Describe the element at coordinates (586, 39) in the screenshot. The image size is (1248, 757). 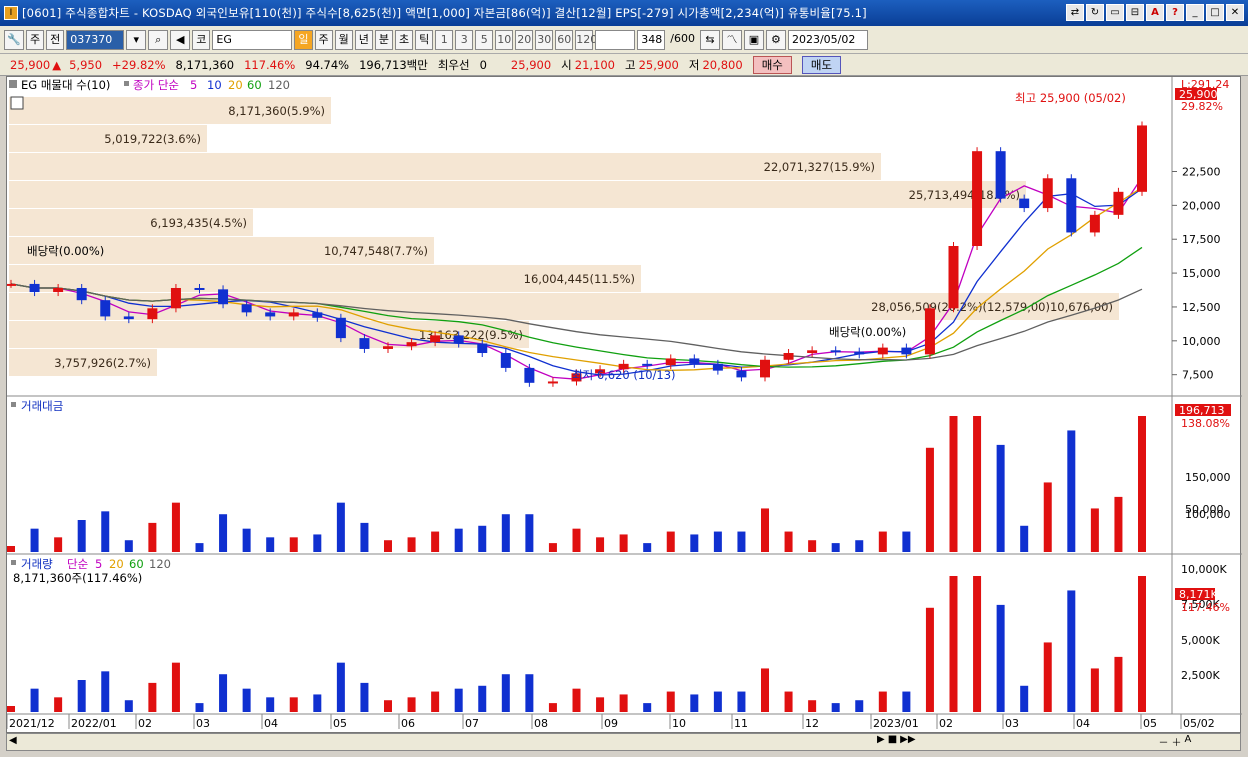
I see `interval-120: 120` at that location.